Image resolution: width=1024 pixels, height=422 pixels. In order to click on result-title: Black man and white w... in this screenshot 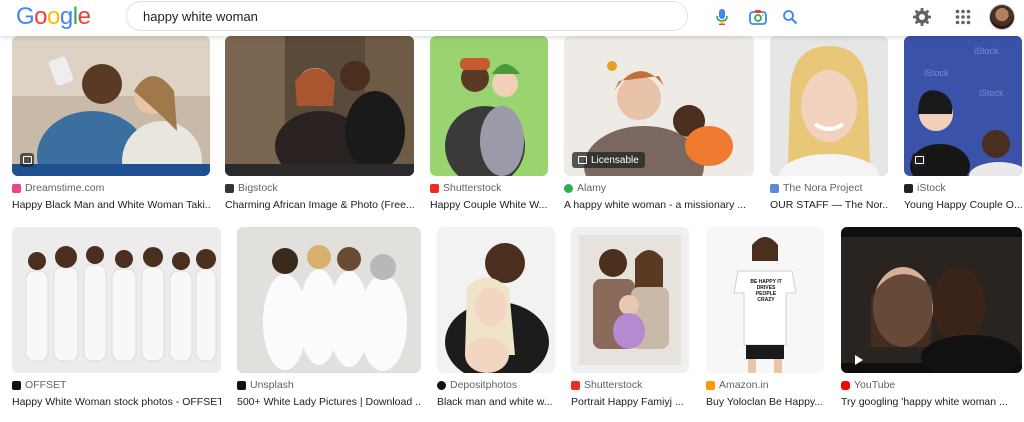, I will do `click(496, 402)`.